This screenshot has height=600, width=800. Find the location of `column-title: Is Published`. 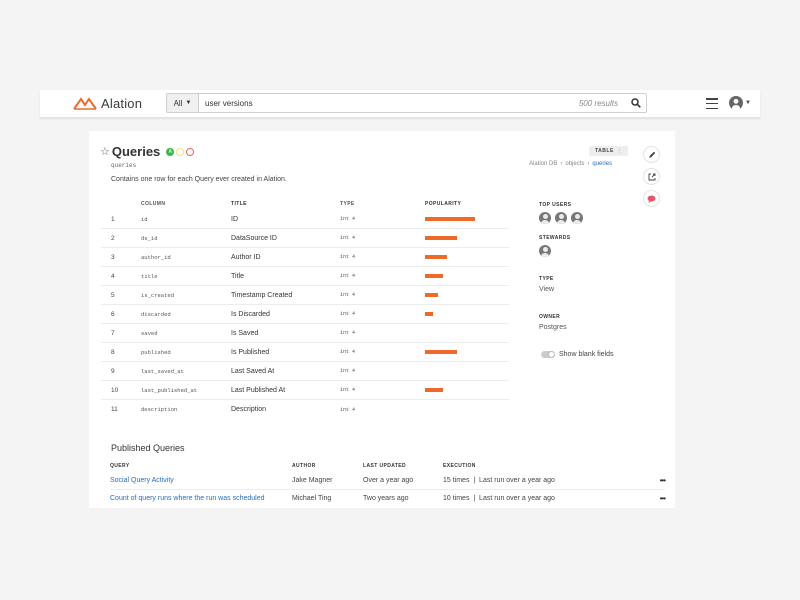

column-title: Is Published is located at coordinates (285, 352).